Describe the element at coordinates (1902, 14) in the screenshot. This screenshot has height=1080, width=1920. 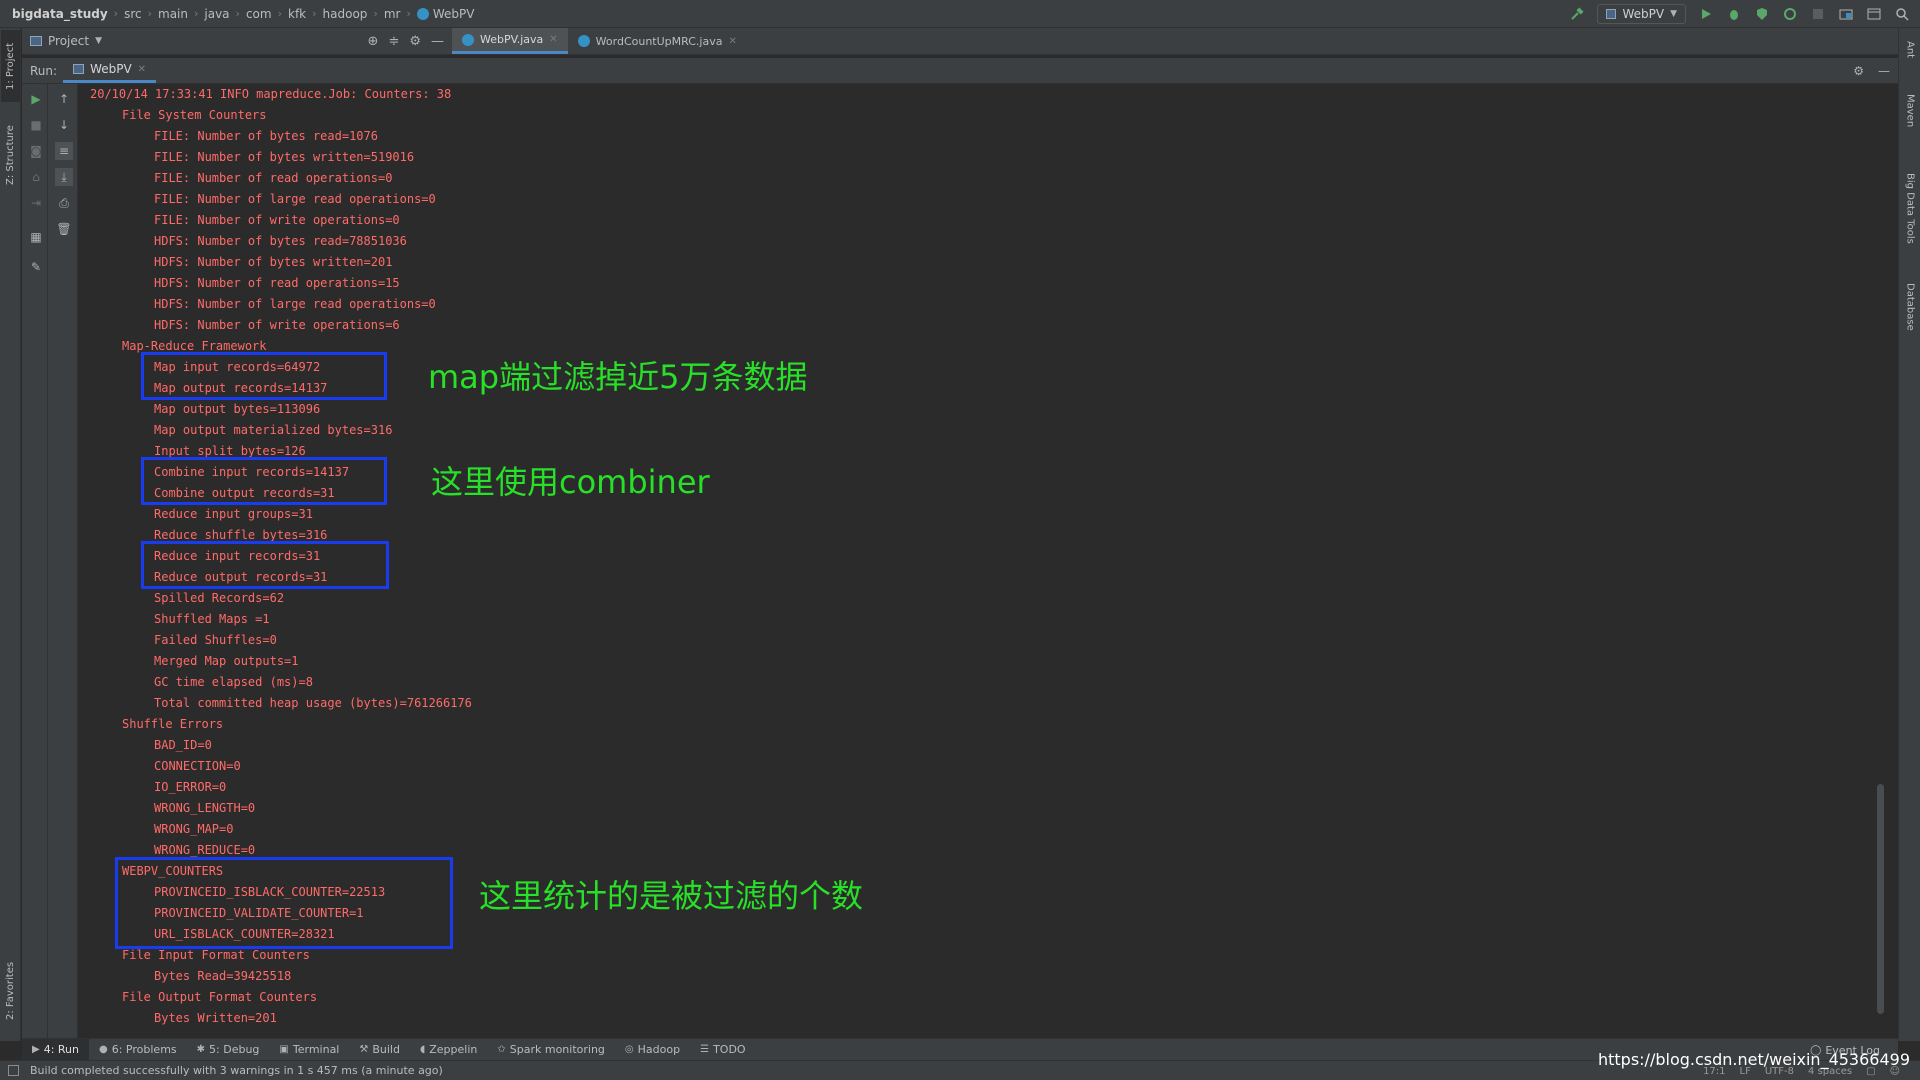
I see `search-icon` at that location.